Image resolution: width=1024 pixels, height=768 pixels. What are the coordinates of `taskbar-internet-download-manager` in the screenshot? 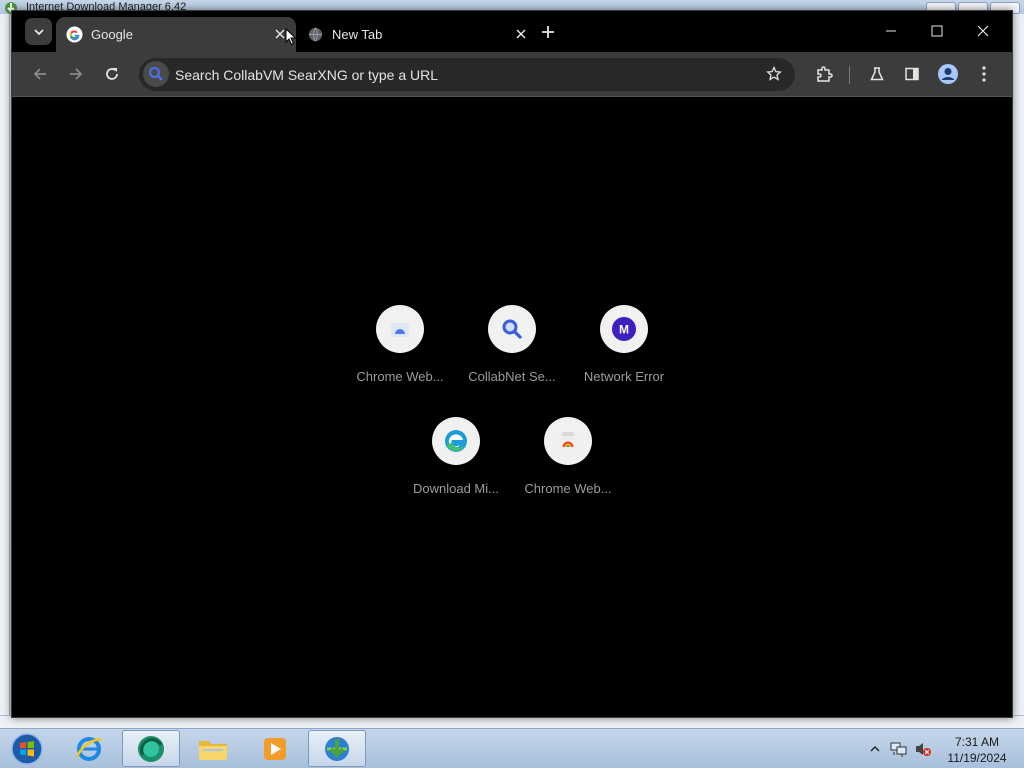 It's located at (337, 748).